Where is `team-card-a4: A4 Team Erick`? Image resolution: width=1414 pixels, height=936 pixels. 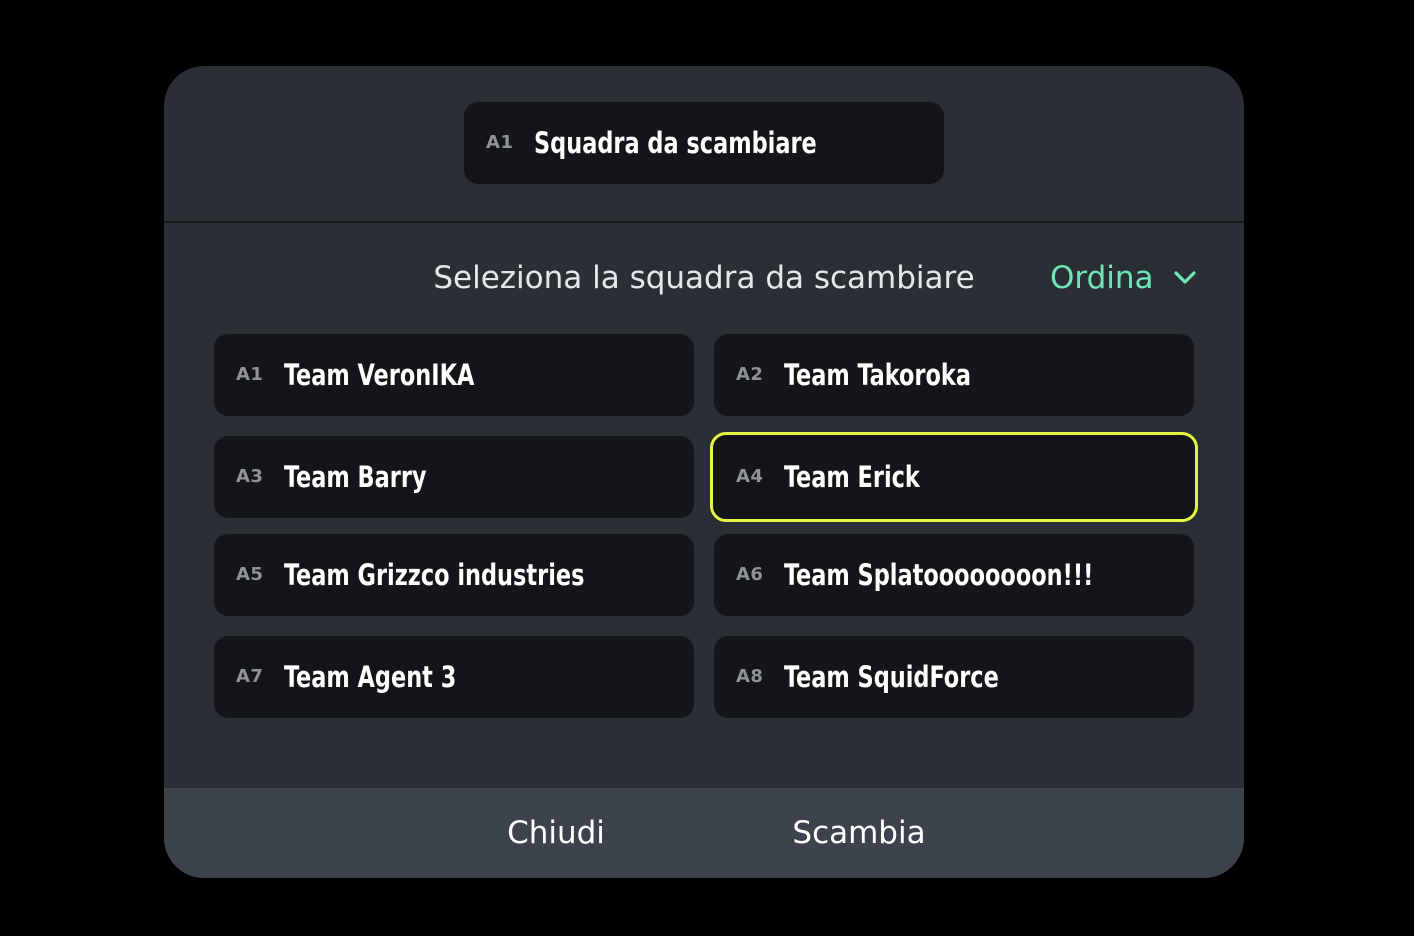 team-card-a4: A4 Team Erick is located at coordinates (954, 477).